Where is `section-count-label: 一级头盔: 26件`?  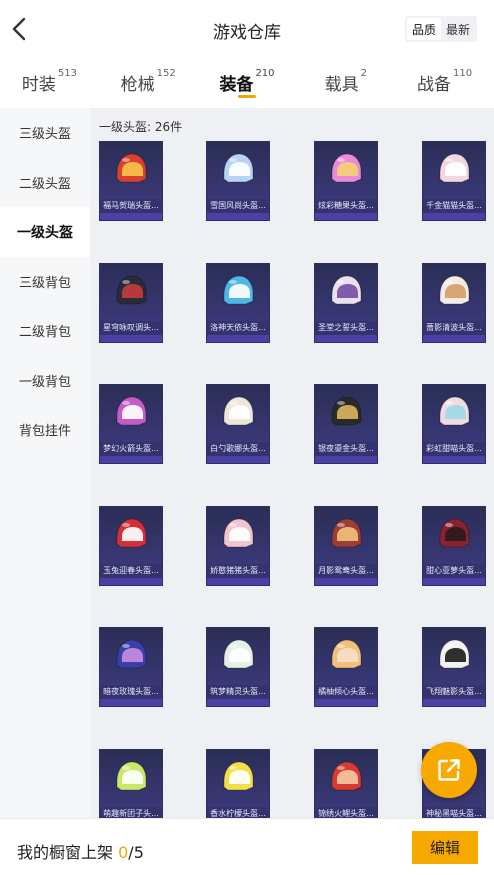 section-count-label: 一级头盔: 26件 is located at coordinates (141, 127).